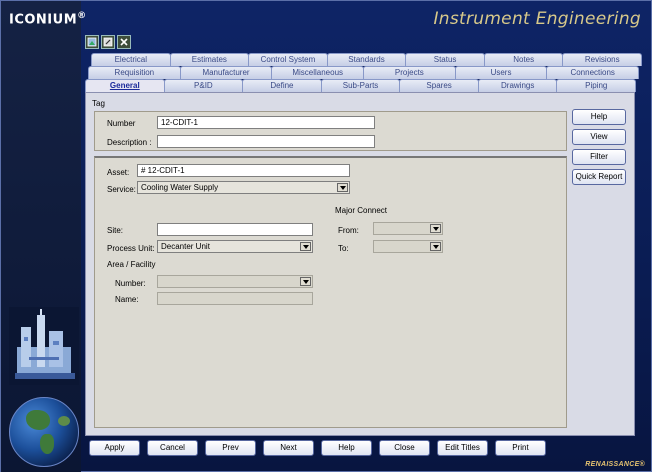 The width and height of the screenshot is (652, 472). I want to click on image-icon, so click(92, 42).